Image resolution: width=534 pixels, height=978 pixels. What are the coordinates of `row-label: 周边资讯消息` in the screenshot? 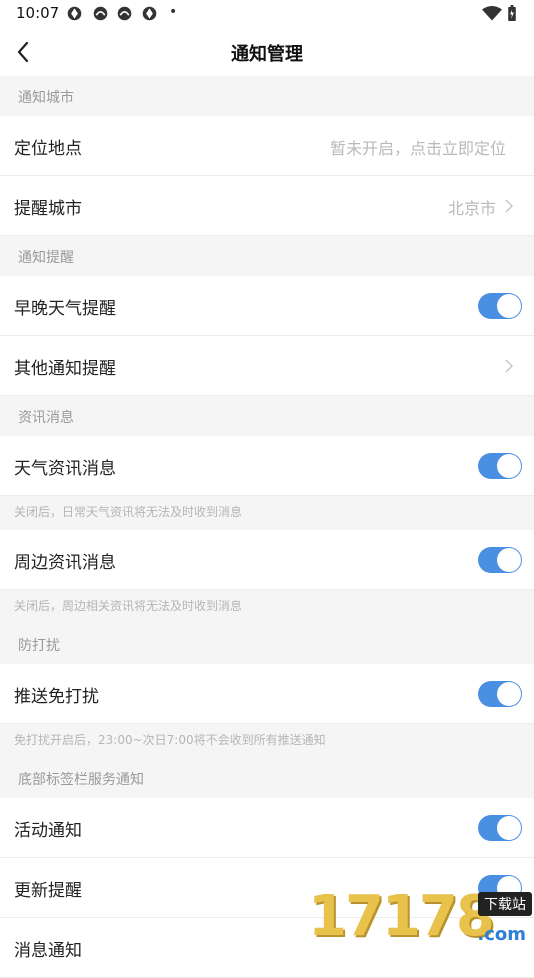 It's located at (65, 563).